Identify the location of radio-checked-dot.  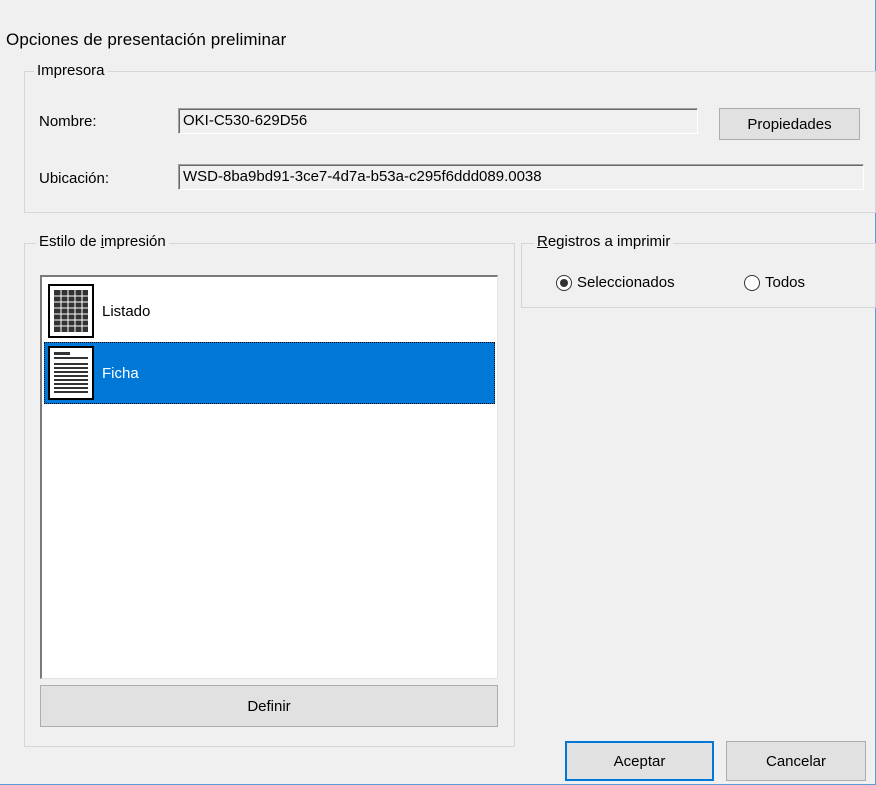
(564, 282).